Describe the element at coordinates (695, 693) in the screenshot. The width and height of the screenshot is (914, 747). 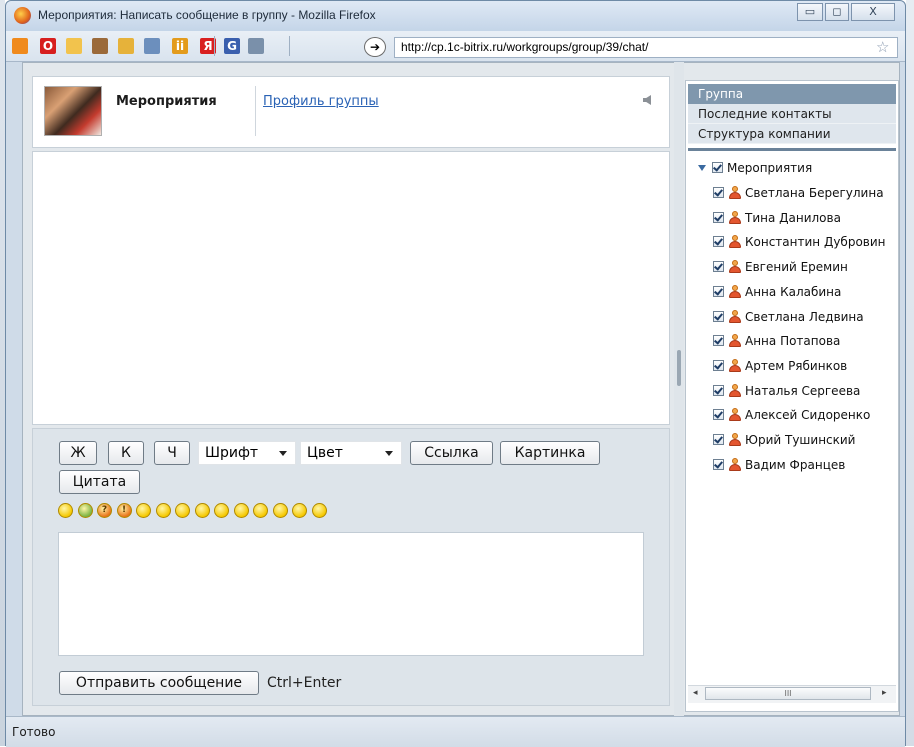
I see `scroll-left-icon: ◂` at that location.